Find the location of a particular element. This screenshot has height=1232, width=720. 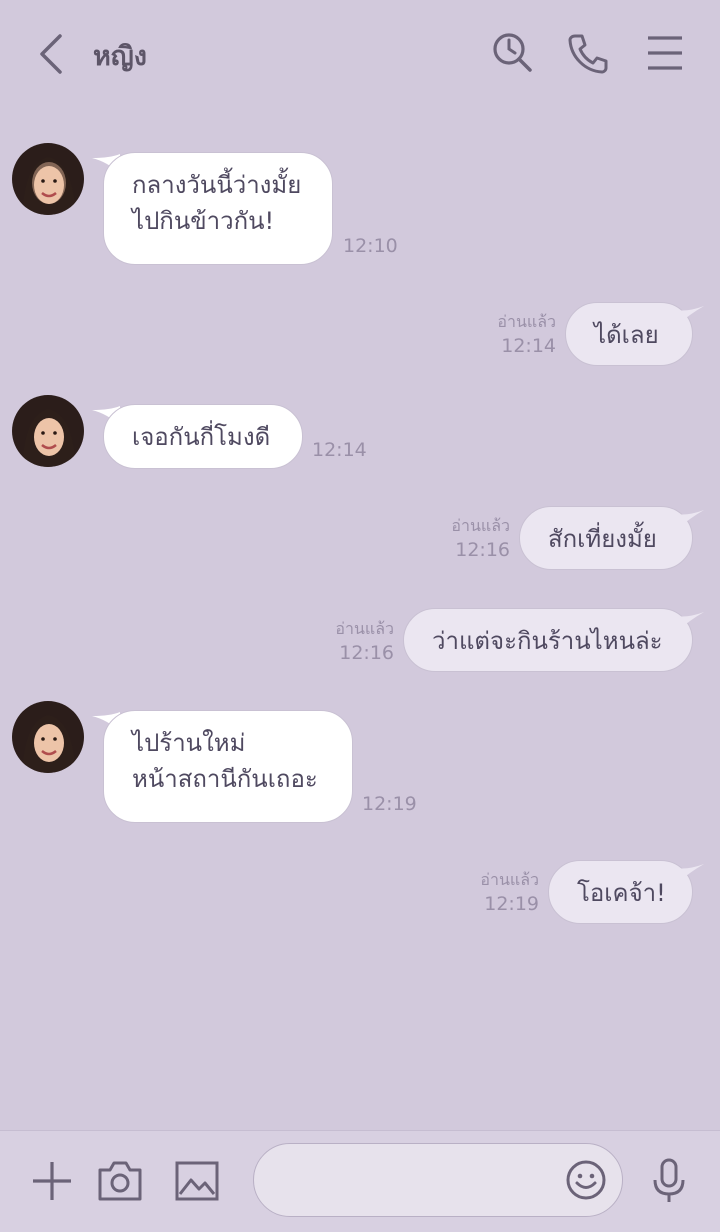

message-meta: อ่านแล้ว 12:19 is located at coordinates (509, 893).